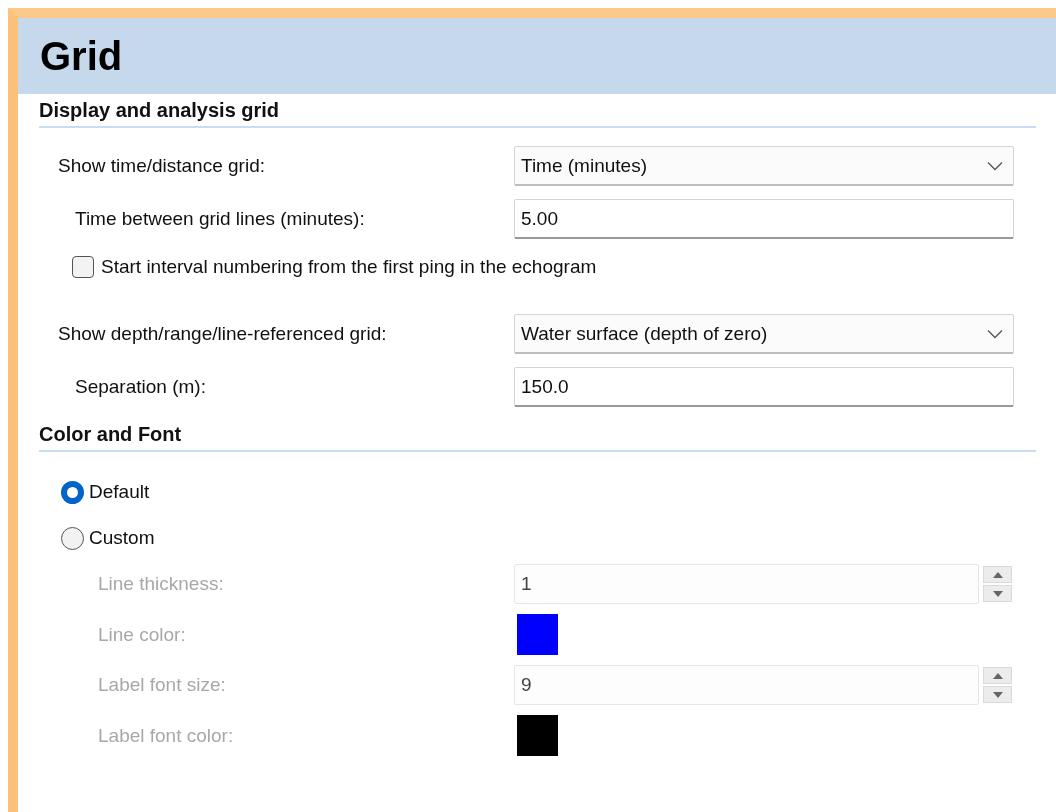 This screenshot has width=1056, height=812. Describe the element at coordinates (537, 112) in the screenshot. I see `section-heading: Display and analysis grid` at that location.